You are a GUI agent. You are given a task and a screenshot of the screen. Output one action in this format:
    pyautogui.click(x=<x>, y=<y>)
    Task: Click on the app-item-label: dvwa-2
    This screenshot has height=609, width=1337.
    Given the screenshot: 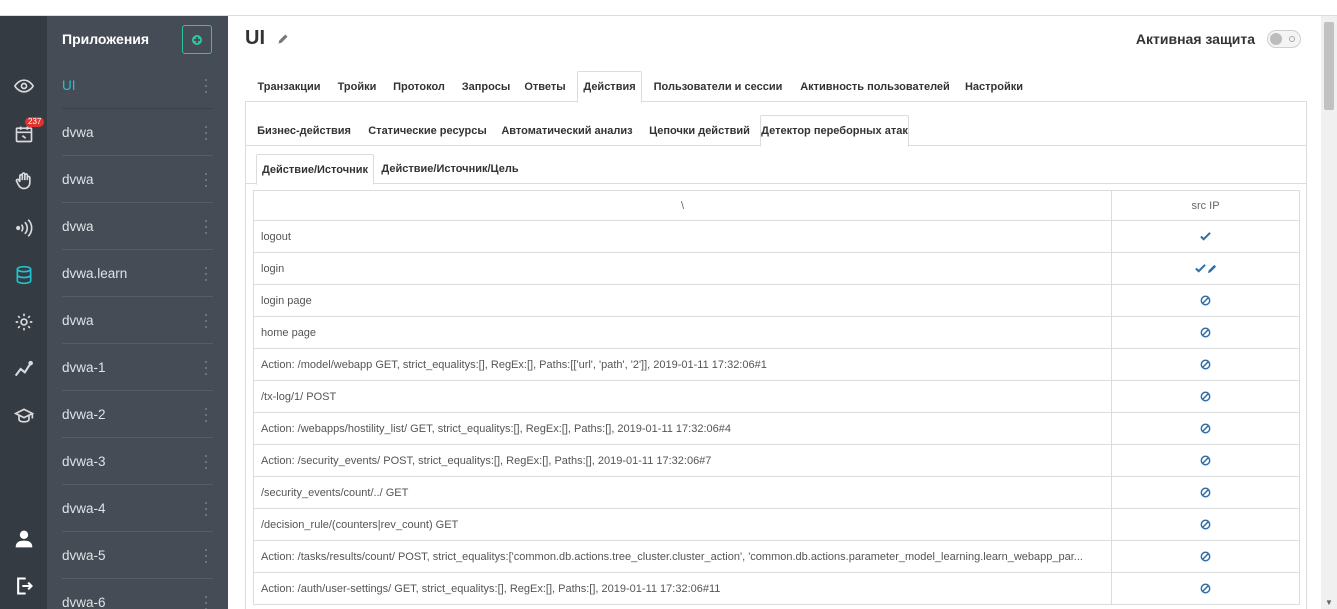 What is the action you would take?
    pyautogui.click(x=84, y=414)
    